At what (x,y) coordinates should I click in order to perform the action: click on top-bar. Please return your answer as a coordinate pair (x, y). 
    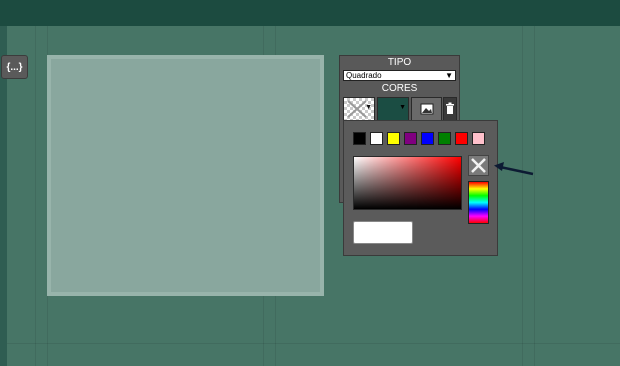
    Looking at the image, I should click on (310, 13).